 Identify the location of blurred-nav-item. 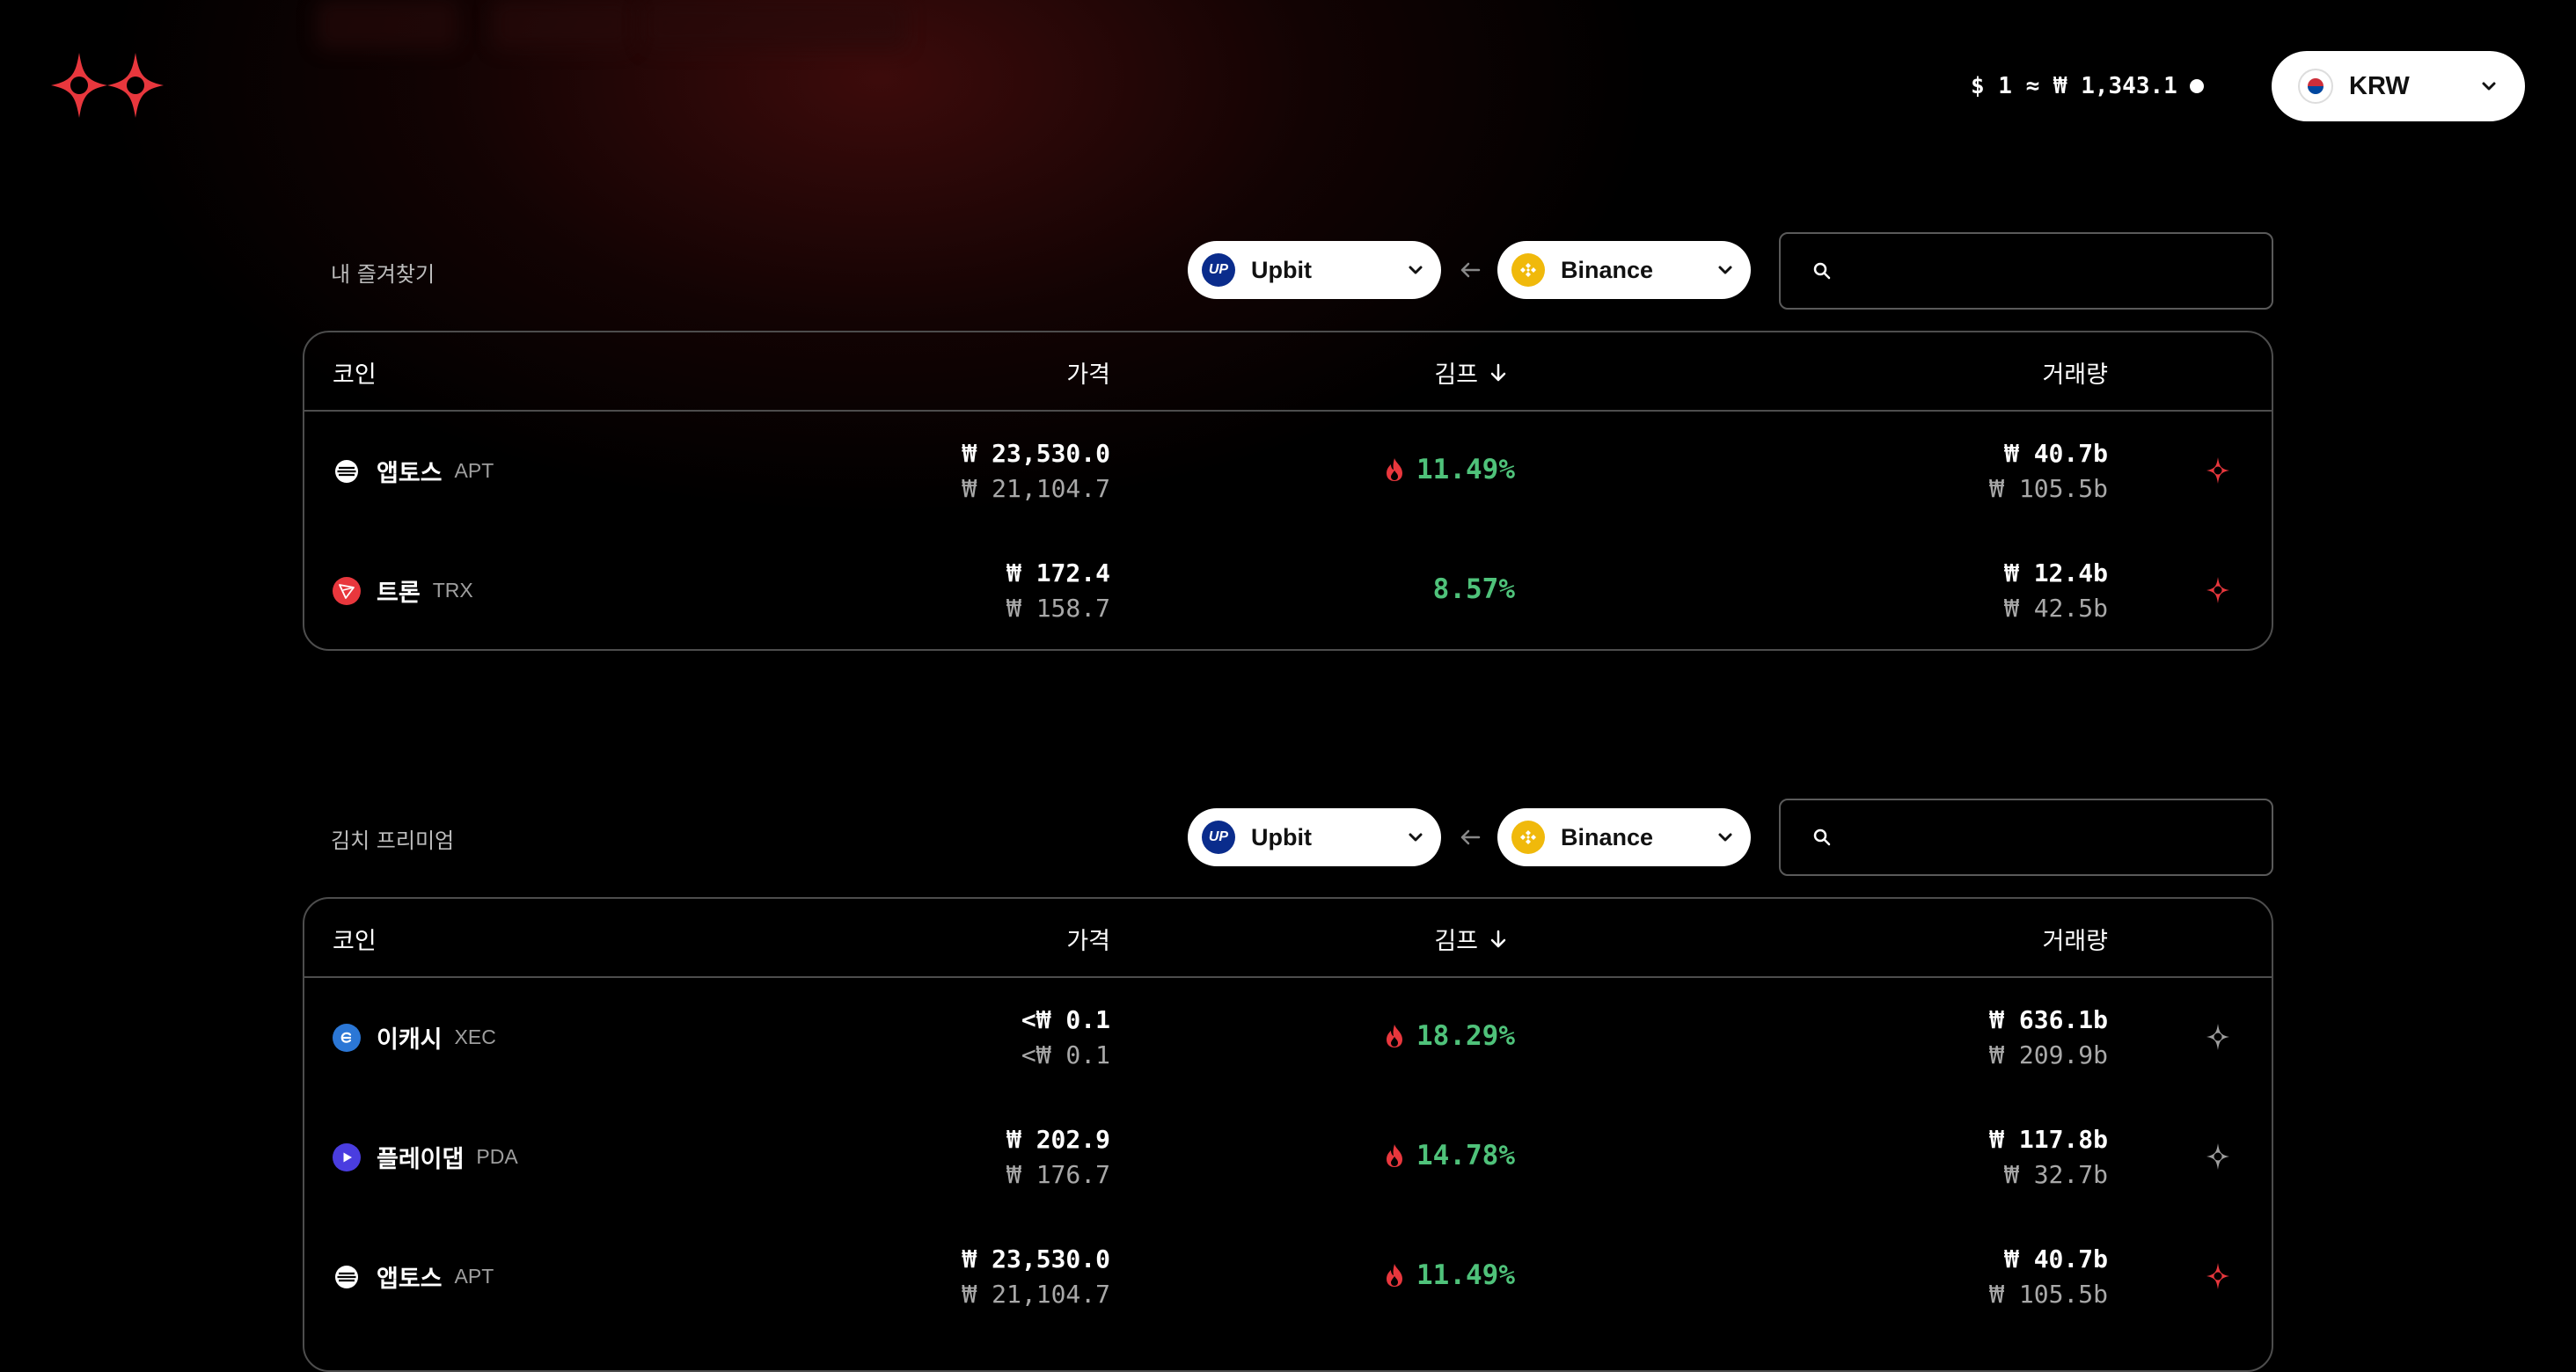
(563, 24).